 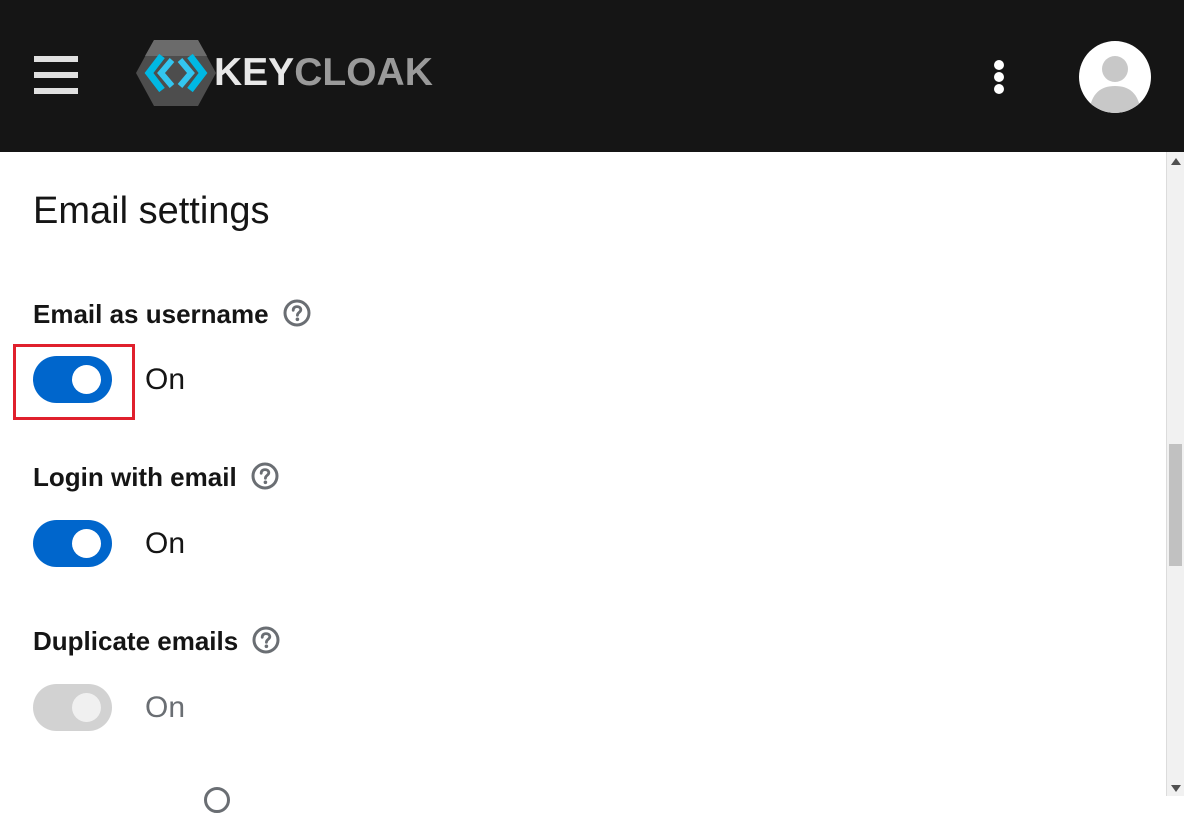 I want to click on keycloak-wordmark: KEYCLOAK, so click(x=323, y=73).